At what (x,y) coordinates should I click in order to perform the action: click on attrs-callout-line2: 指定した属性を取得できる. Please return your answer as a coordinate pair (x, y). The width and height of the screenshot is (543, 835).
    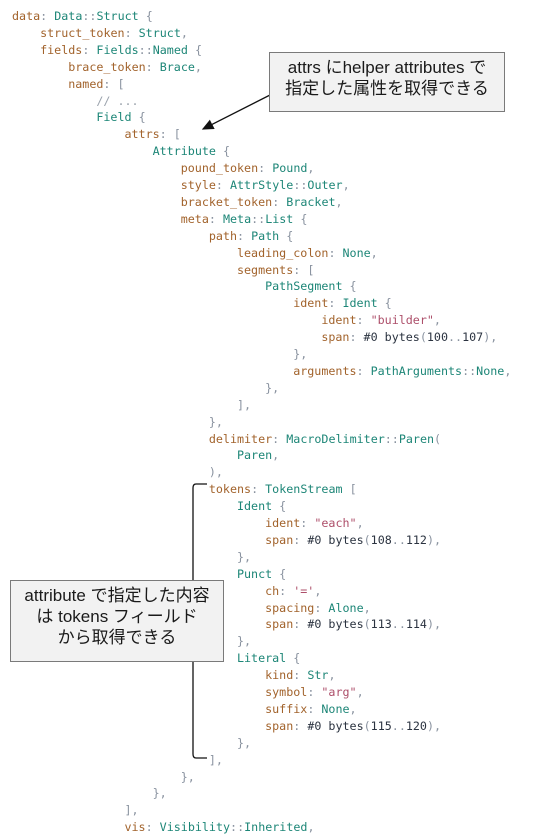
    Looking at the image, I should click on (387, 88).